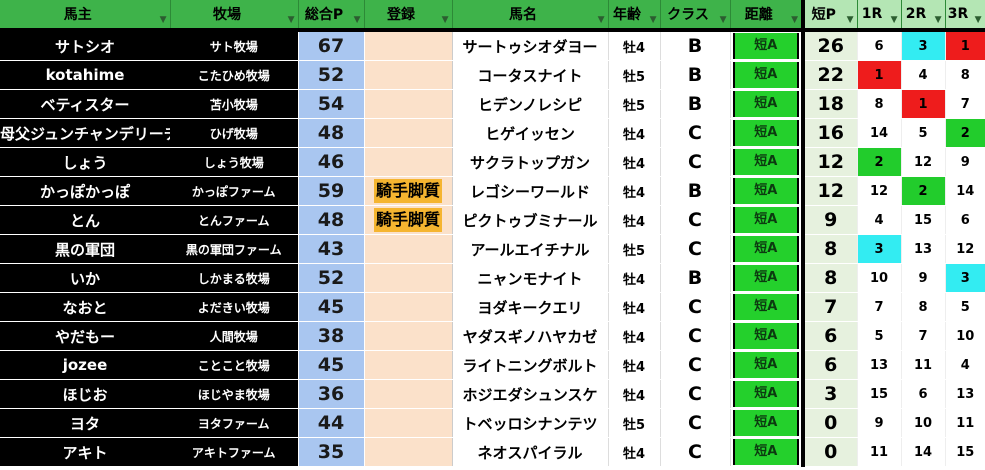 Image resolution: width=985 pixels, height=470 pixels. I want to click on race2-cell: 10, so click(922, 423).